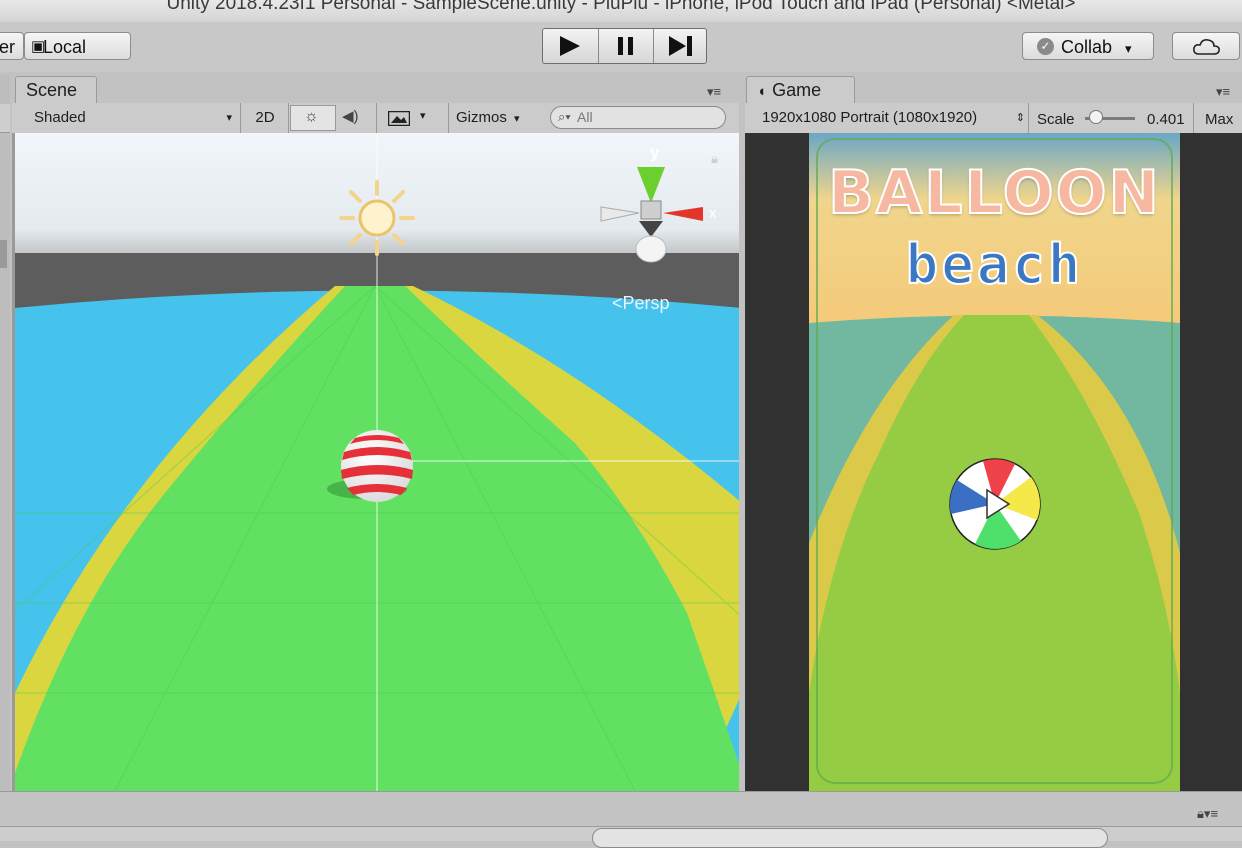  What do you see at coordinates (870, 117) in the screenshot?
I see `resolution-label: 1920x1080 Portrait (1080x1920)` at bounding box center [870, 117].